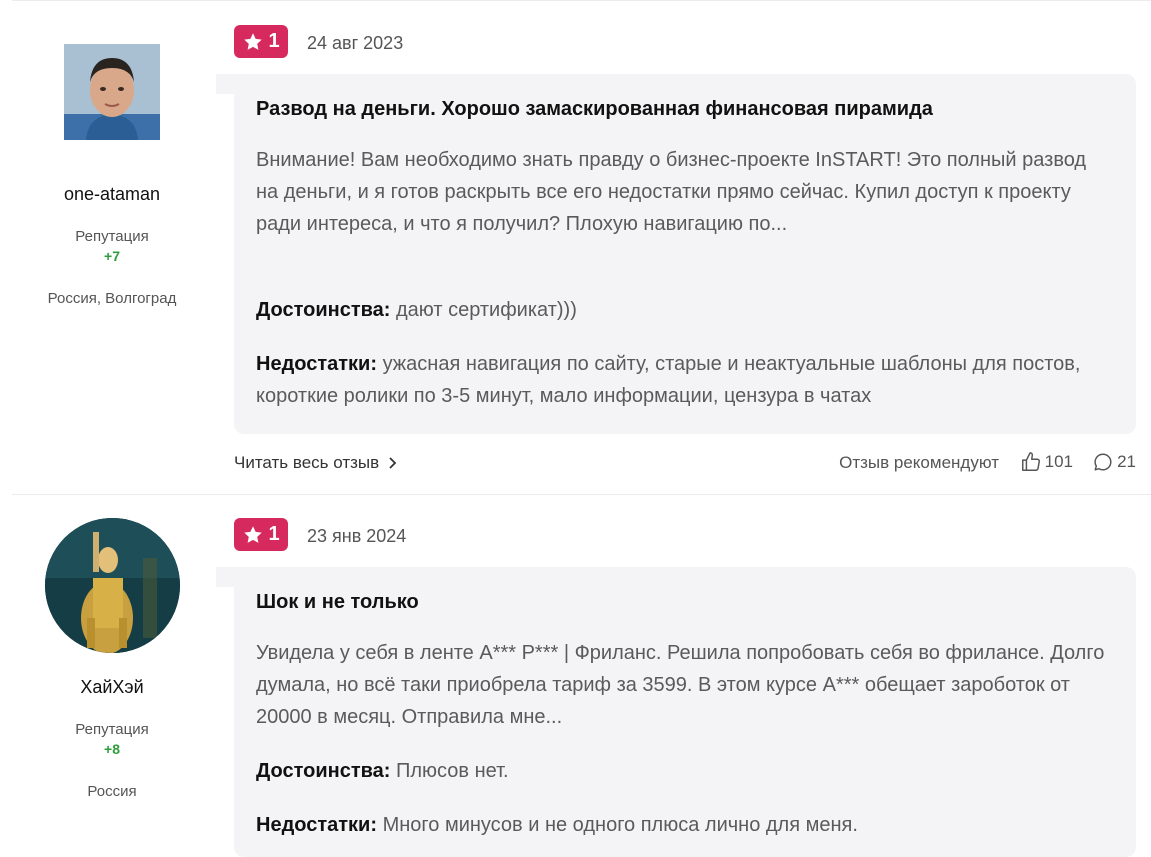  What do you see at coordinates (355, 43) in the screenshot?
I see `review-date: 24 авг 2023` at bounding box center [355, 43].